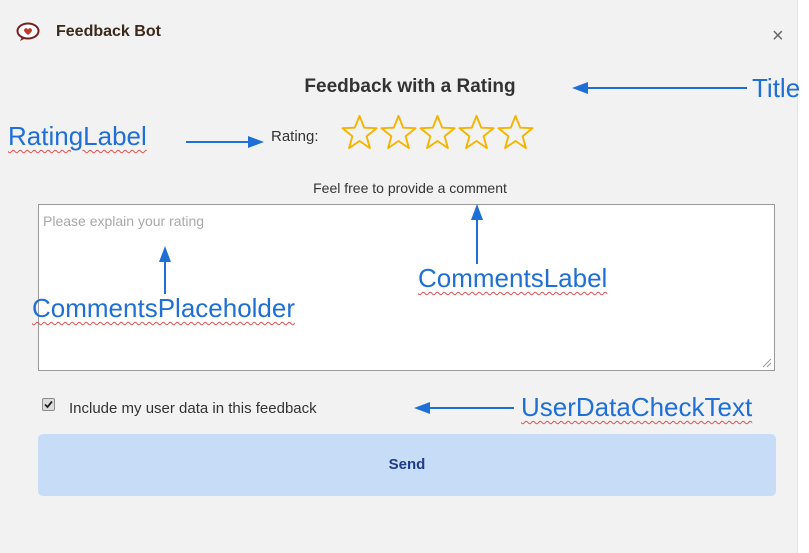 Image resolution: width=809 pixels, height=553 pixels. What do you see at coordinates (165, 270) in the screenshot?
I see `arrow-comments-placeholder` at bounding box center [165, 270].